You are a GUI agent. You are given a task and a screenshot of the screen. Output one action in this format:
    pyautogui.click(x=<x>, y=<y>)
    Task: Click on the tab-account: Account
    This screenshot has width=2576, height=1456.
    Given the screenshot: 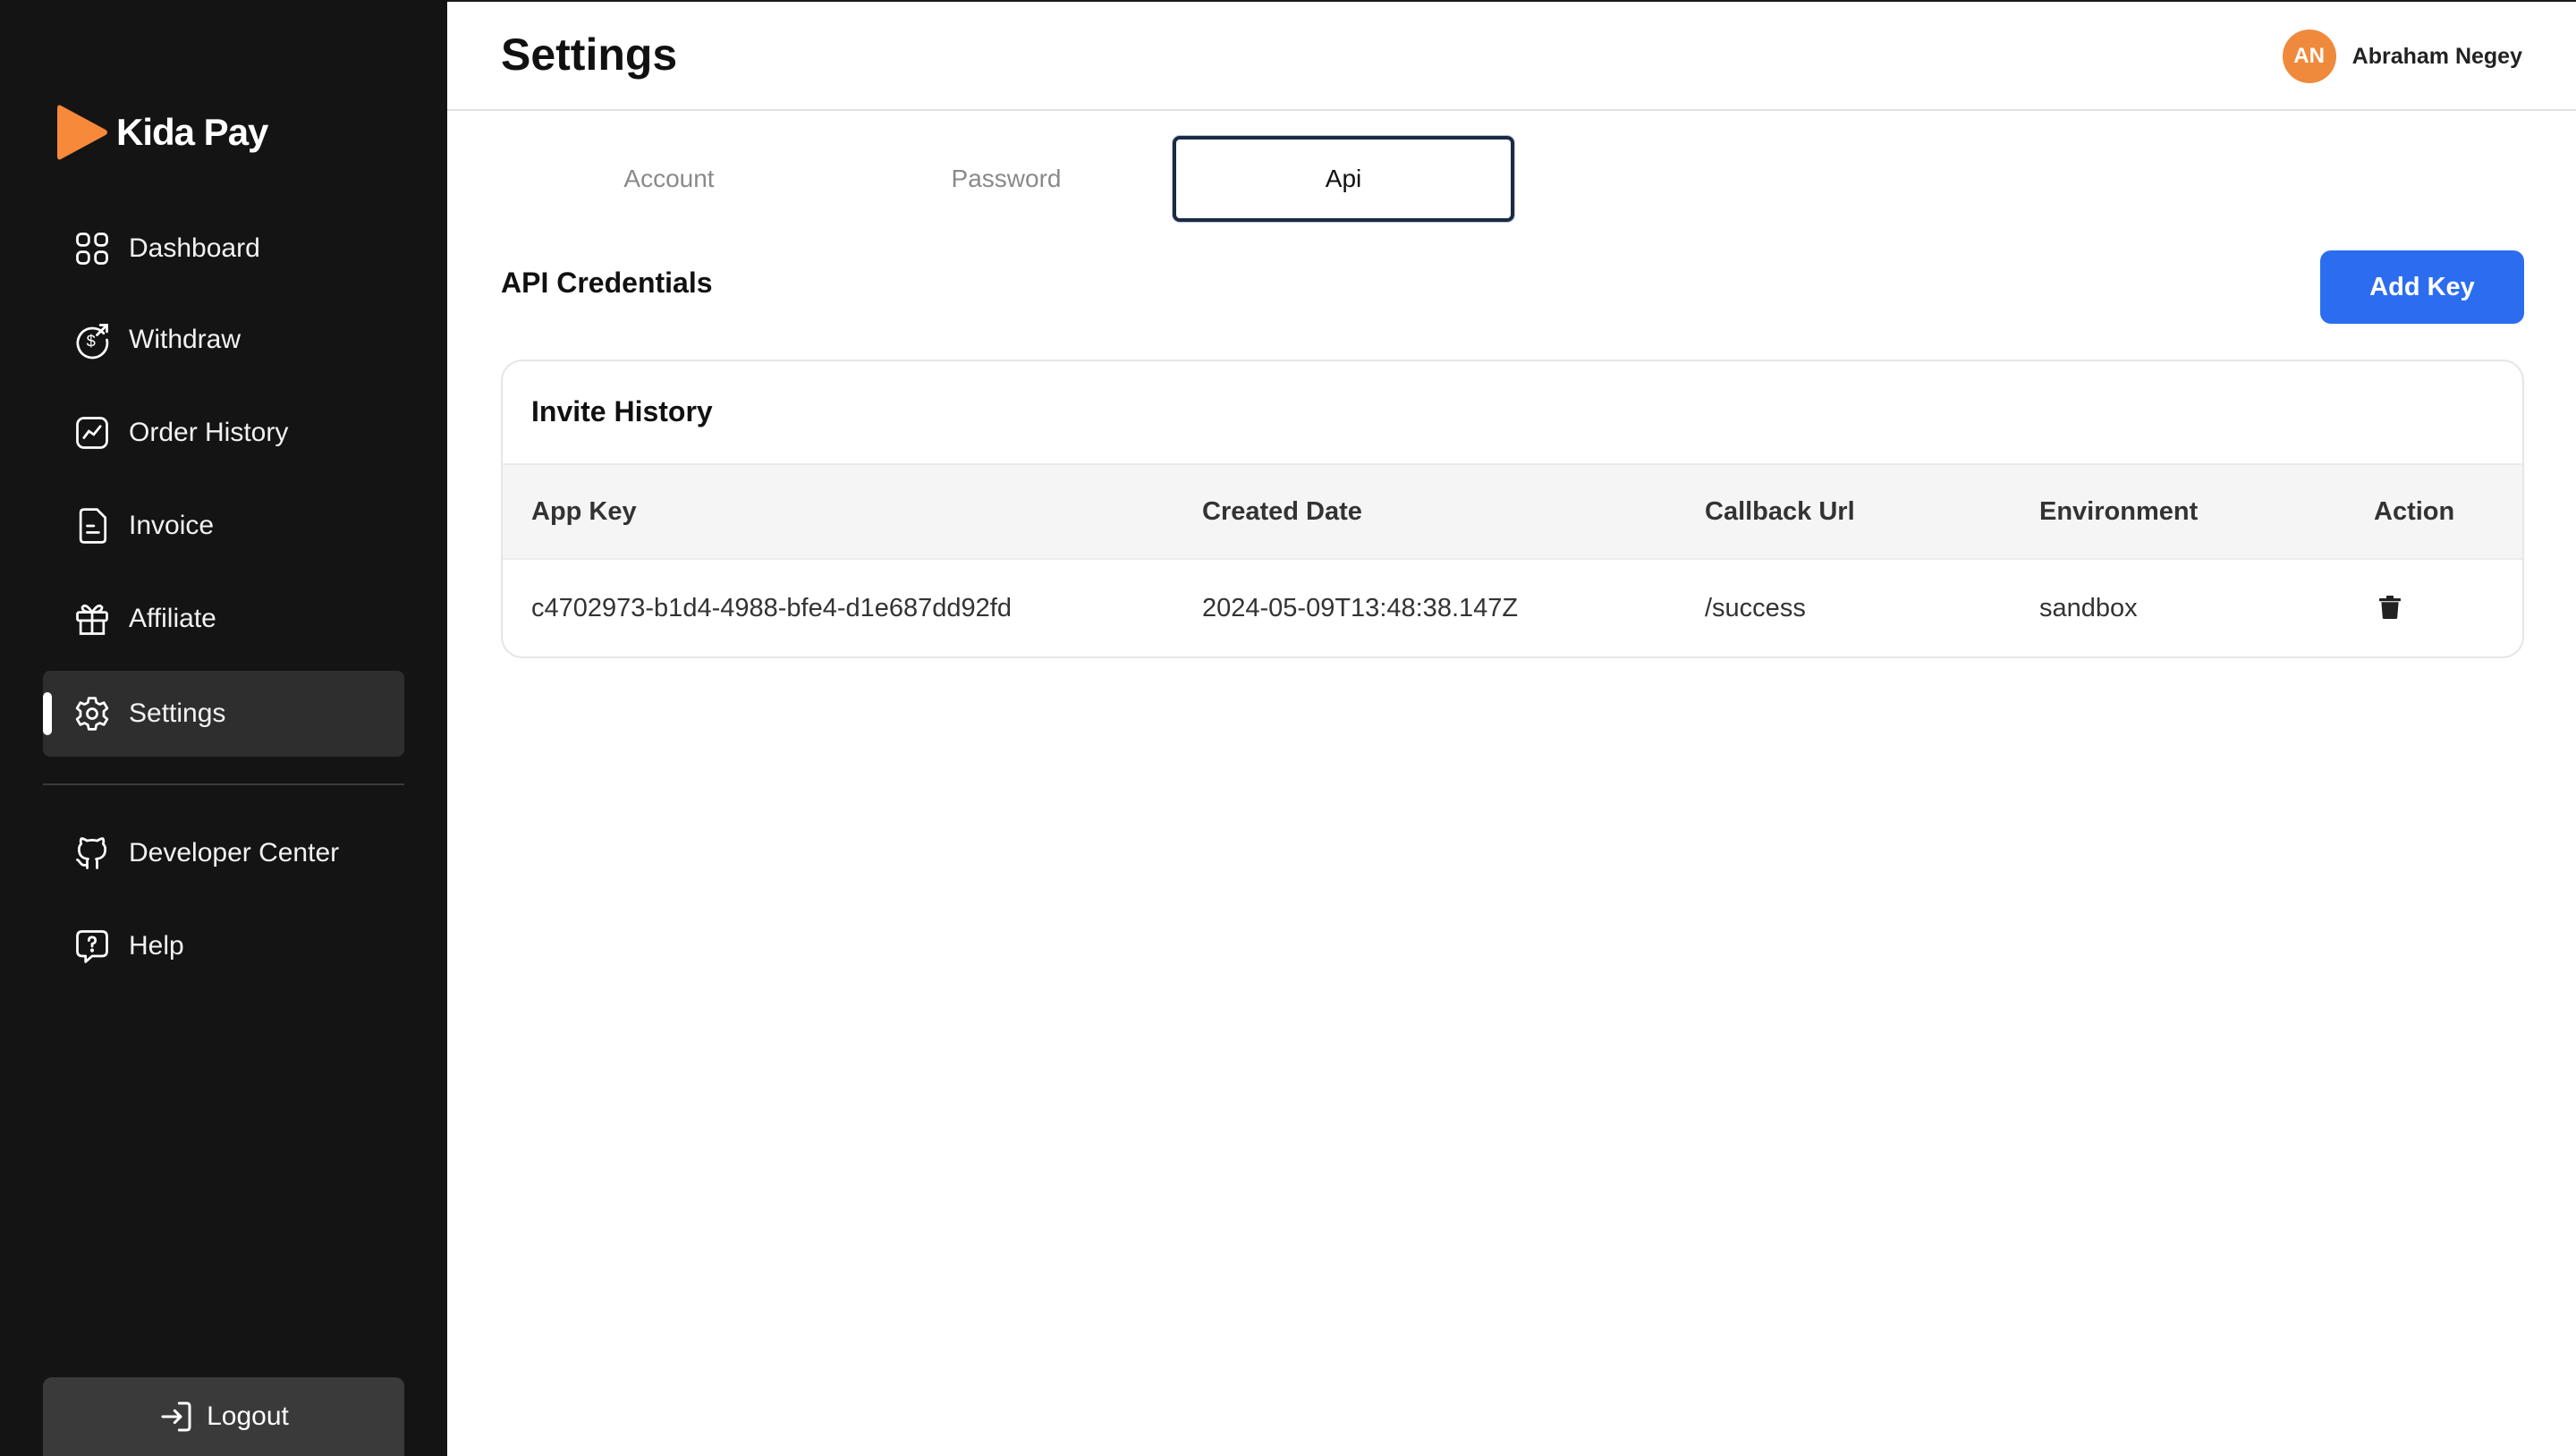 What is the action you would take?
    pyautogui.click(x=669, y=179)
    